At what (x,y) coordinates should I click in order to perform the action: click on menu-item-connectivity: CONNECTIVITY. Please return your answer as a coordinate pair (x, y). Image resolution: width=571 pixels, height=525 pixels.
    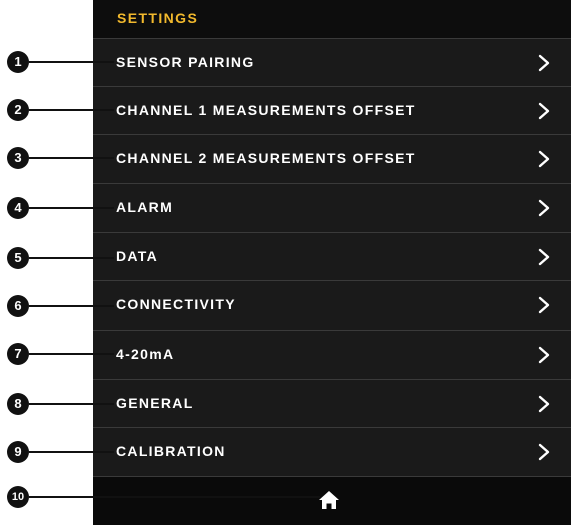
    Looking at the image, I should click on (332, 304).